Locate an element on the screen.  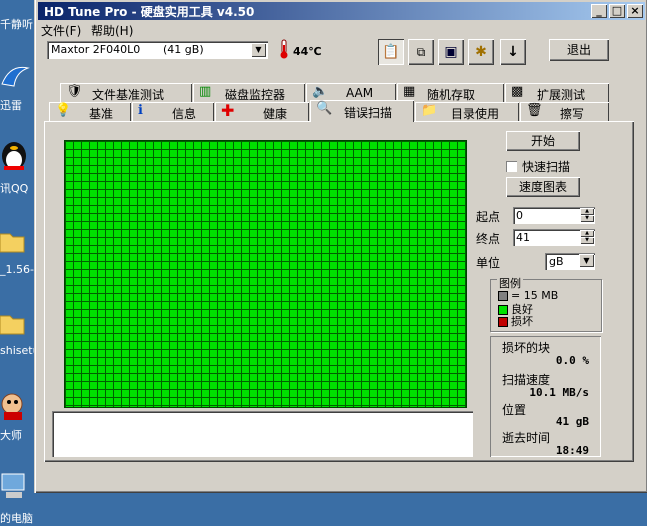
temperature-value: 44℃ is located at coordinates (307, 51).